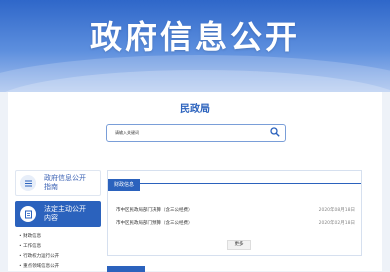  I want to click on sidebar-subitem: 行政权力运行公开, so click(58, 257).